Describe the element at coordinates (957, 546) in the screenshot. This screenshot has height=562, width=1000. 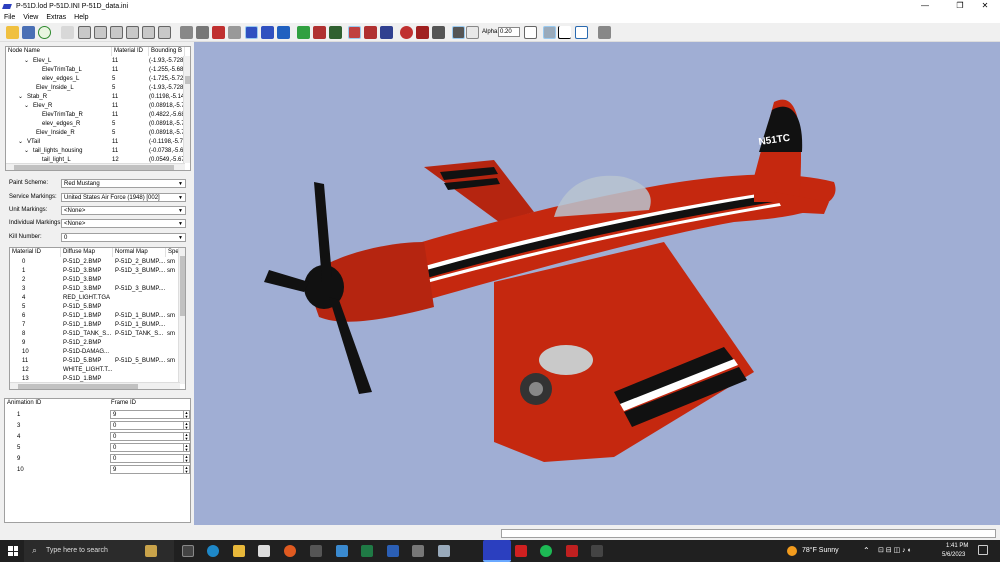
I see `clock-time: 1:41 PM` at that location.